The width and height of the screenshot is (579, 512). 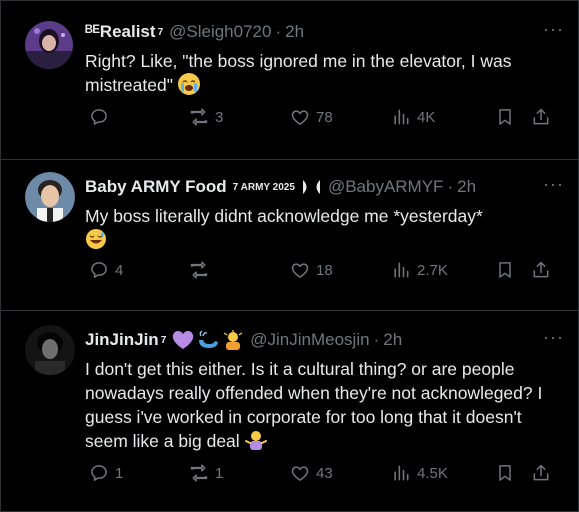 I want to click on repost-count: 3, so click(x=219, y=117).